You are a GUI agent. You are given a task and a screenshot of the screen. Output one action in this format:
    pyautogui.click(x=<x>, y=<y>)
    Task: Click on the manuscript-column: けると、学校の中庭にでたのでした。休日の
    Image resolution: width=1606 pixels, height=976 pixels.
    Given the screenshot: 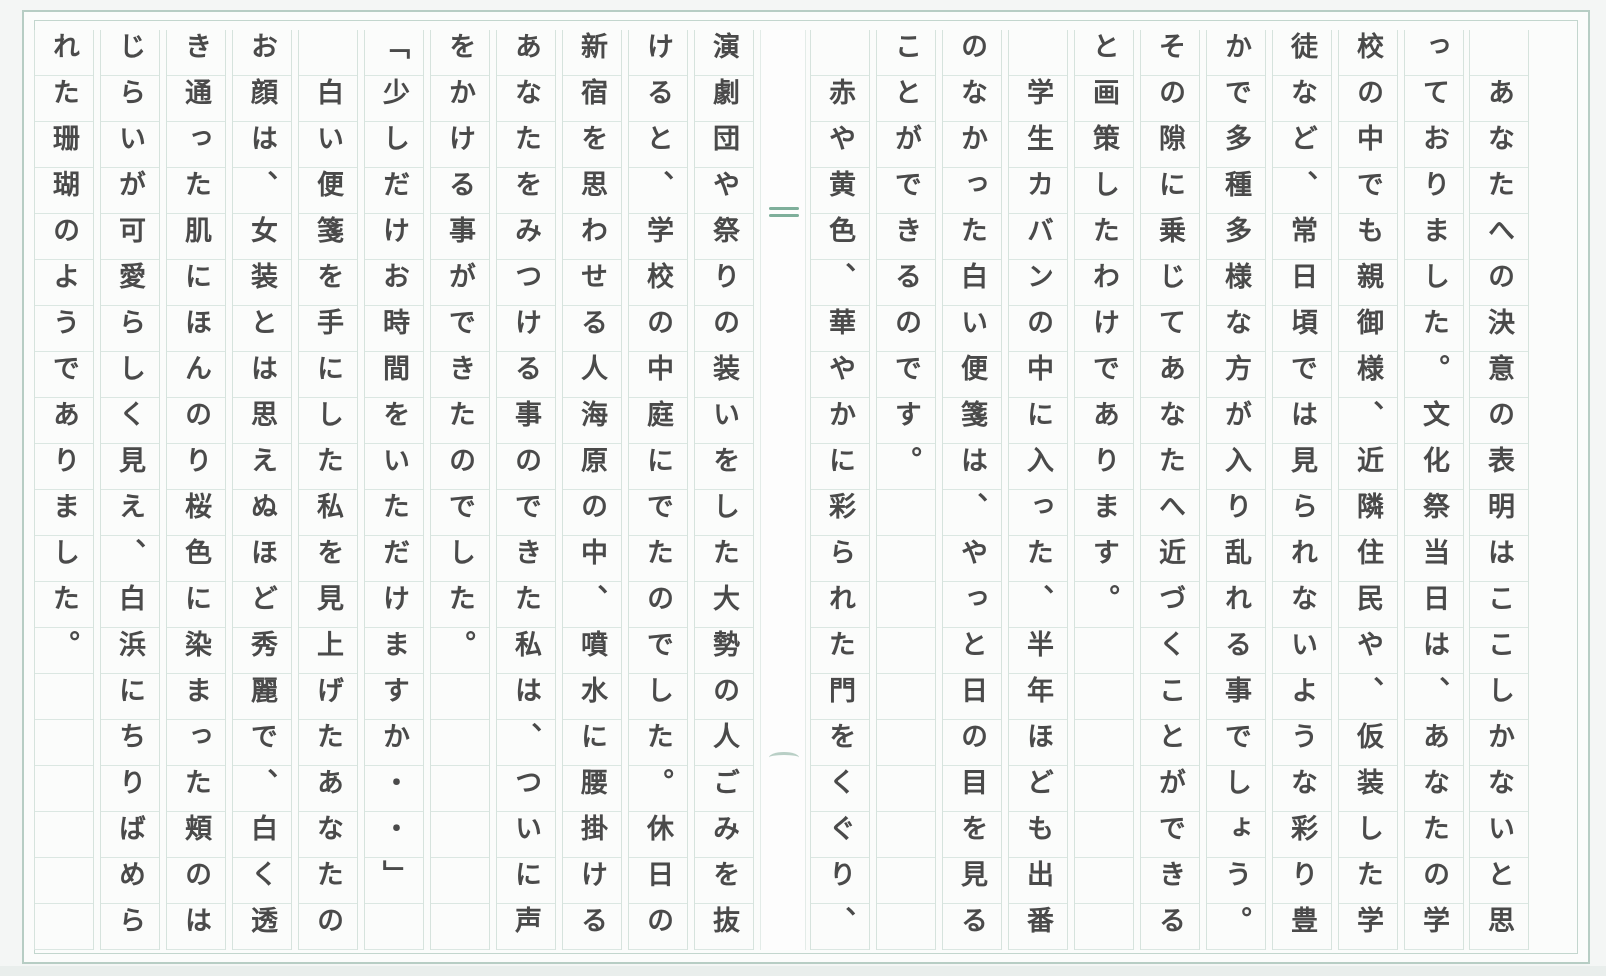 What is the action you would take?
    pyautogui.click(x=658, y=491)
    